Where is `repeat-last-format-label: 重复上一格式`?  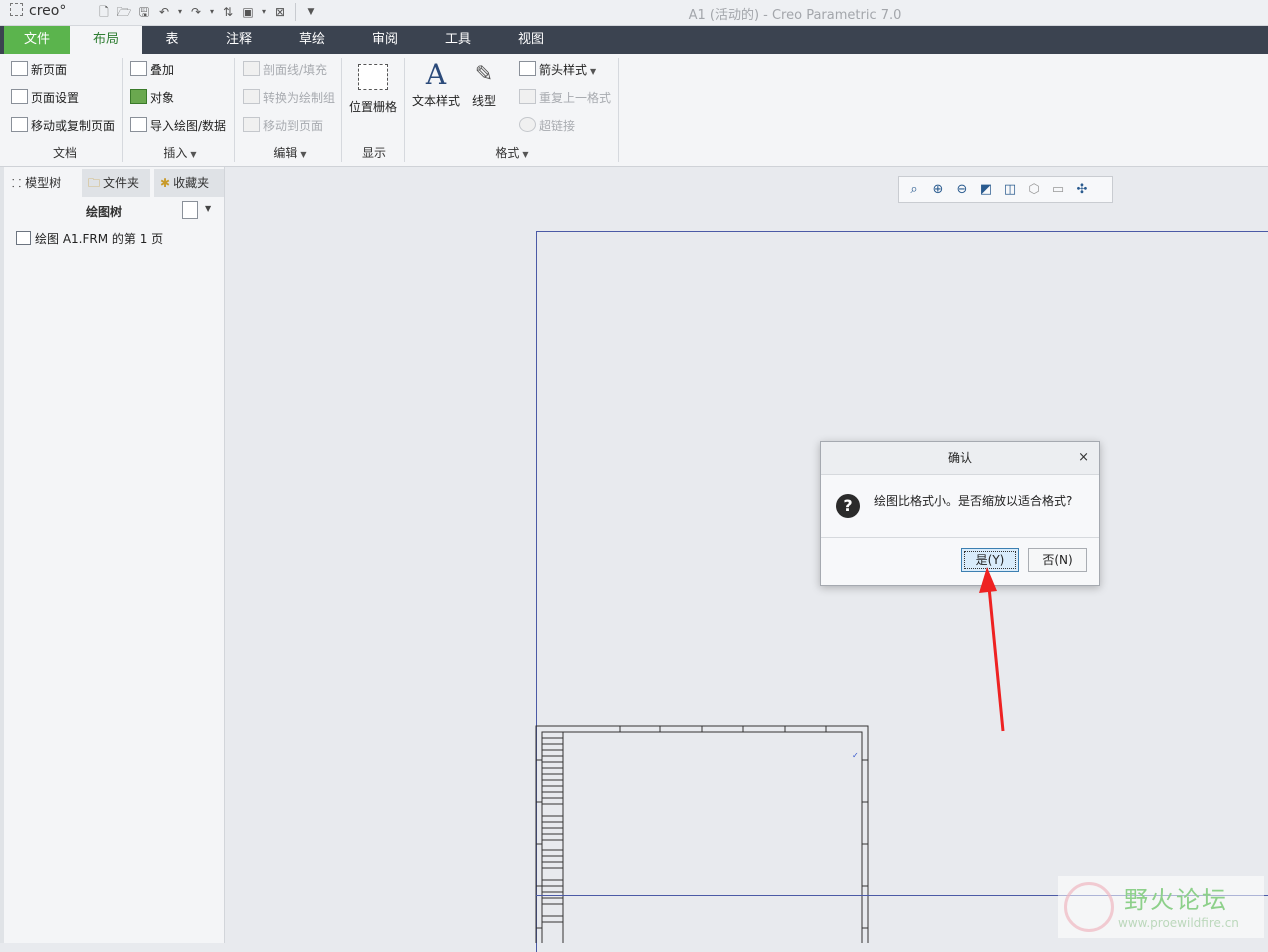
repeat-last-format-label: 重复上一格式 is located at coordinates (575, 98).